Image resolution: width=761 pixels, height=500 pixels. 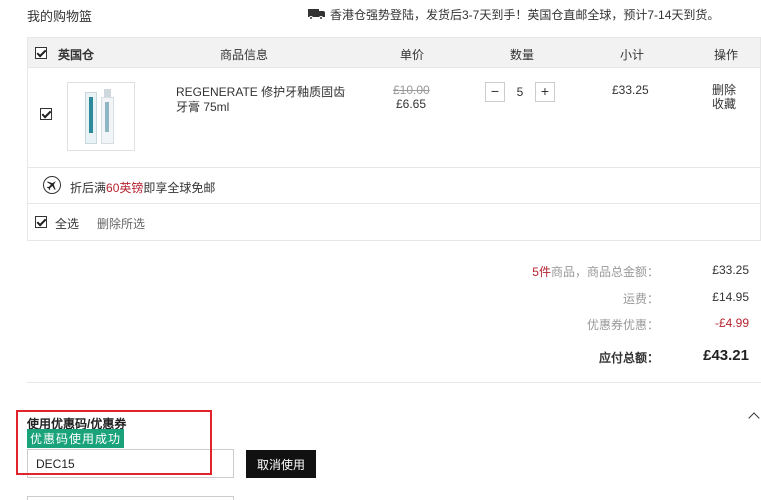 I want to click on summary-total: 应付总额： £43.21, so click(x=673, y=356).